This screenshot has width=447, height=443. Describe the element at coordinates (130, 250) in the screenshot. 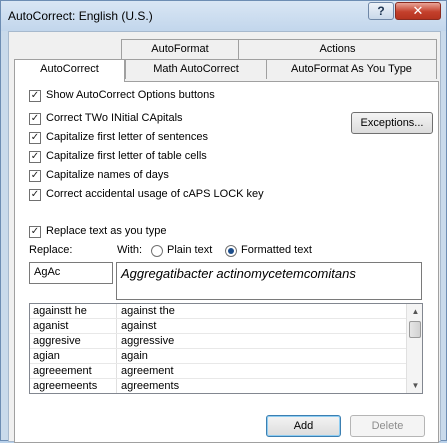

I see `with-label: With:` at that location.